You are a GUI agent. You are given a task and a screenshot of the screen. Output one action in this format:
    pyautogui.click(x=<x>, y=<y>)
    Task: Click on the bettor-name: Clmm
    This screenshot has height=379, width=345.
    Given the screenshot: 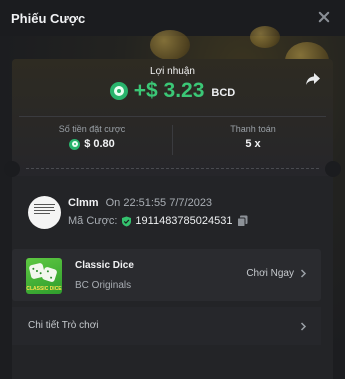 What is the action you would take?
    pyautogui.click(x=83, y=203)
    